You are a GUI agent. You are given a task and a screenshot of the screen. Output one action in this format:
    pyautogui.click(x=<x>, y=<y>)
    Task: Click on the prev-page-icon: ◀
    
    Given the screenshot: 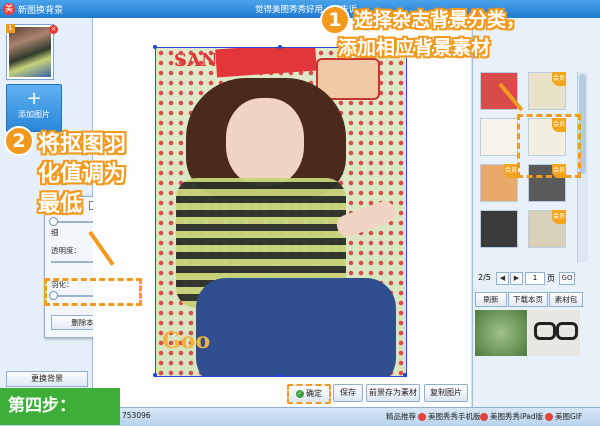 What is the action you would take?
    pyautogui.click(x=502, y=278)
    